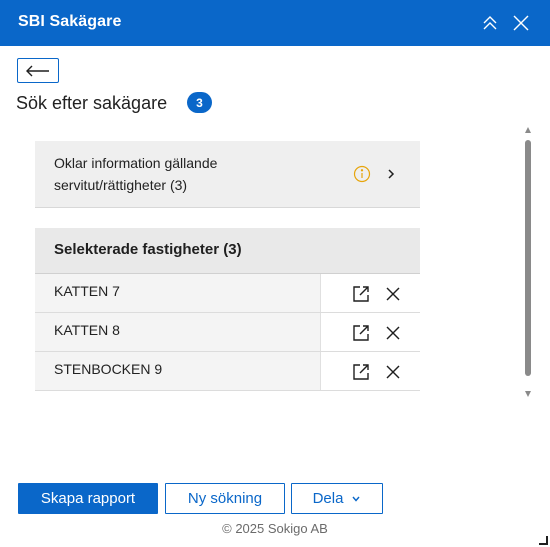 The width and height of the screenshot is (550, 547). What do you see at coordinates (543, 540) in the screenshot?
I see `resize-handle-icon` at bounding box center [543, 540].